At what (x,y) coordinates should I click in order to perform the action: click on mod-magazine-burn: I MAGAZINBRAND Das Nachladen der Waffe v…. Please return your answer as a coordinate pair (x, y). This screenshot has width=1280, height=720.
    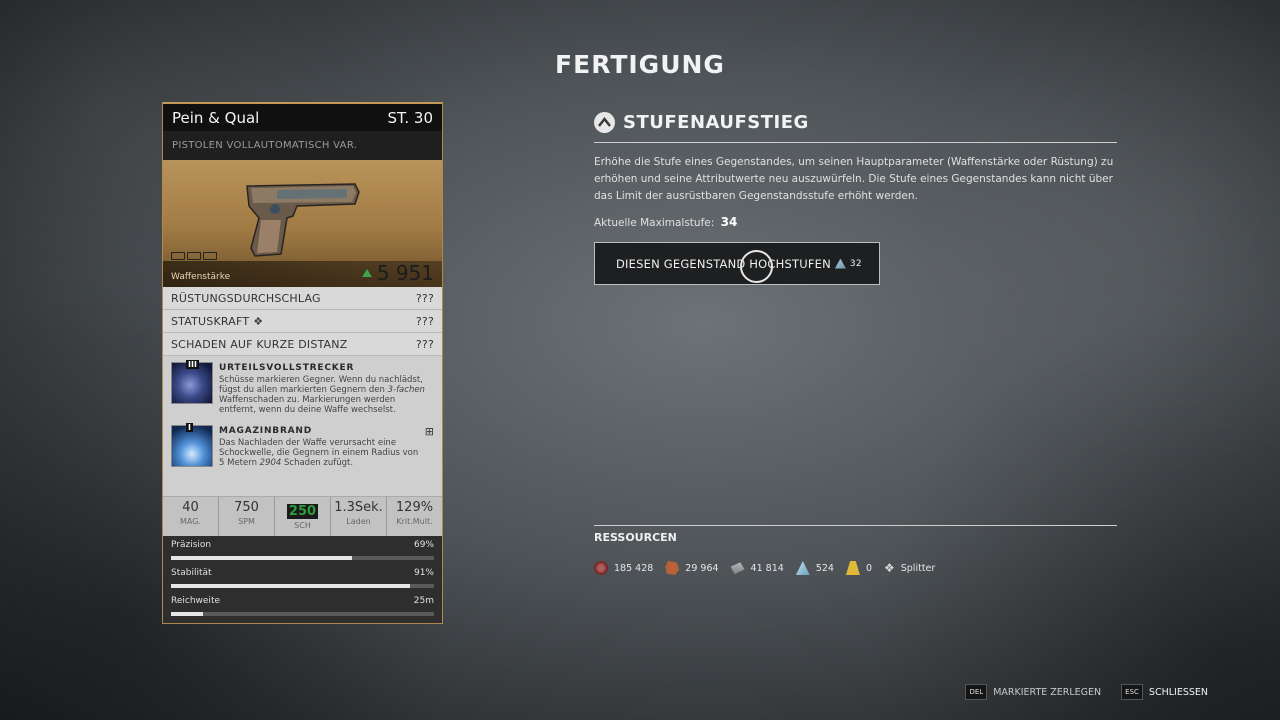
    Looking at the image, I should click on (302, 445).